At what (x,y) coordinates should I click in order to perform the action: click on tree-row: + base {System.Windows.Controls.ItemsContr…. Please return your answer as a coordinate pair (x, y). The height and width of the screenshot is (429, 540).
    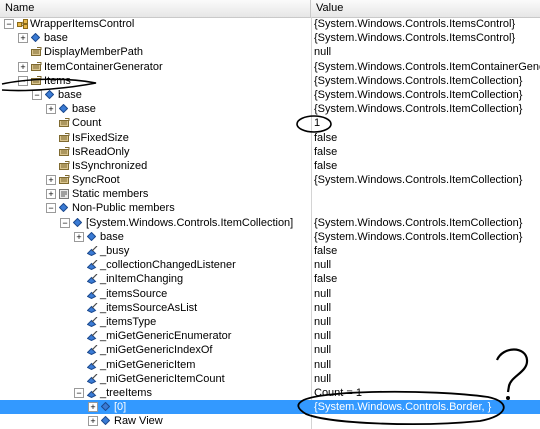
    Looking at the image, I should click on (270, 38).